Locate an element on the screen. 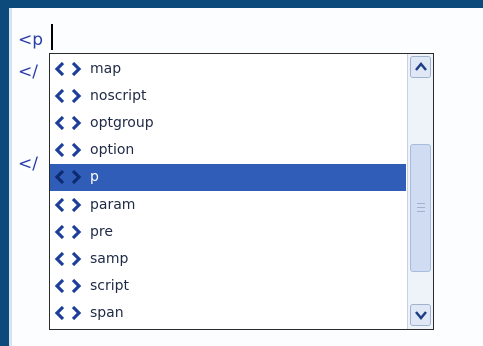 The height and width of the screenshot is (346, 483). code-line-1: <p is located at coordinates (30, 40).